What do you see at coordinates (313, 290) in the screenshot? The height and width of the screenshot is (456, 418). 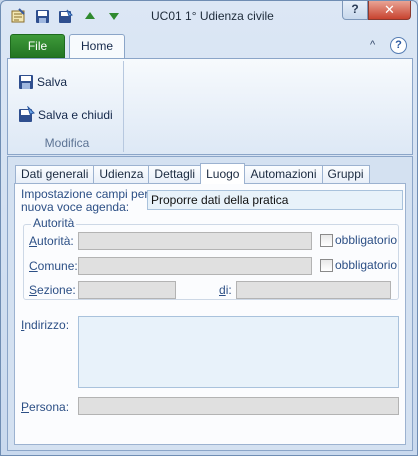 I see `di-input` at bounding box center [313, 290].